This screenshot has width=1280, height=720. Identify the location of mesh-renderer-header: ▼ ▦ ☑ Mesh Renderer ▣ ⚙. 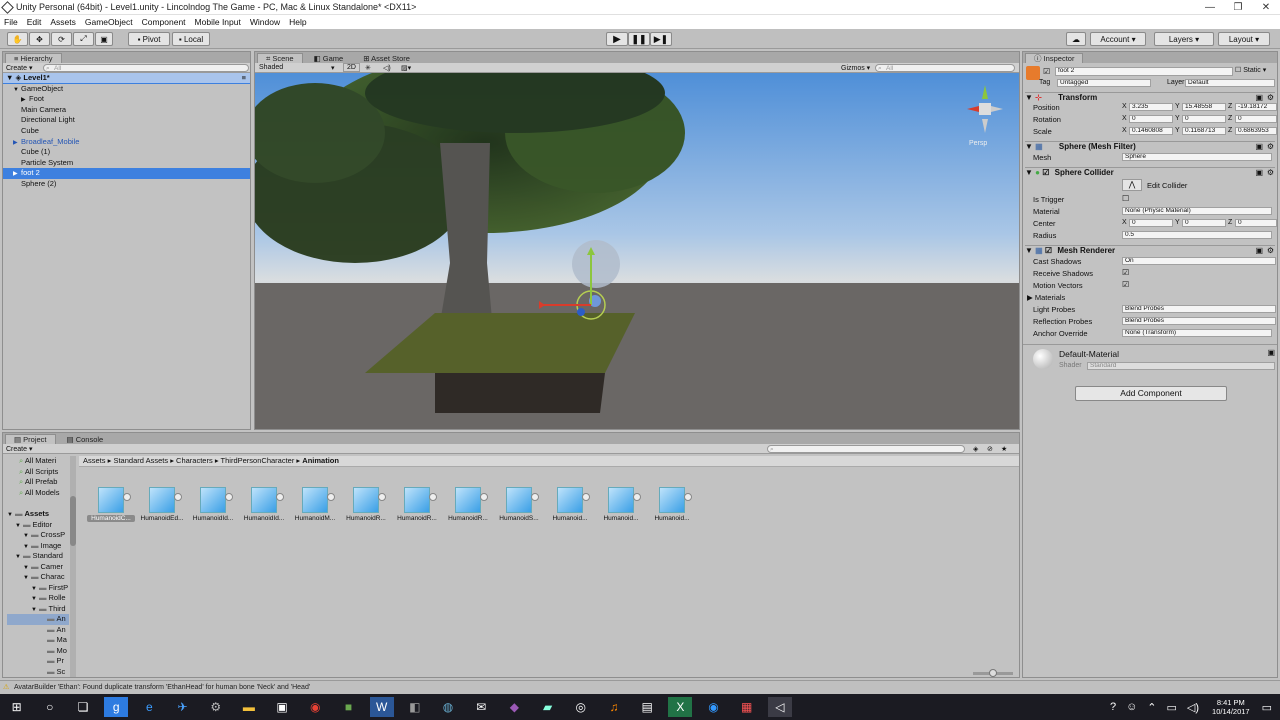
(1150, 250).